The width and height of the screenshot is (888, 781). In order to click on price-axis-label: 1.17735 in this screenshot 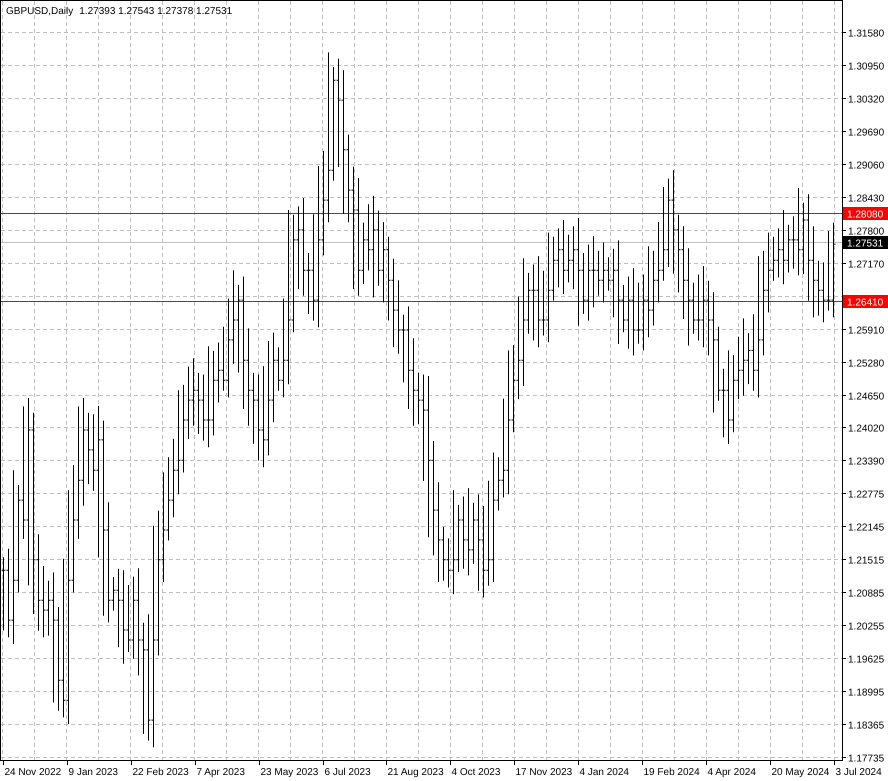, I will do `click(866, 759)`.